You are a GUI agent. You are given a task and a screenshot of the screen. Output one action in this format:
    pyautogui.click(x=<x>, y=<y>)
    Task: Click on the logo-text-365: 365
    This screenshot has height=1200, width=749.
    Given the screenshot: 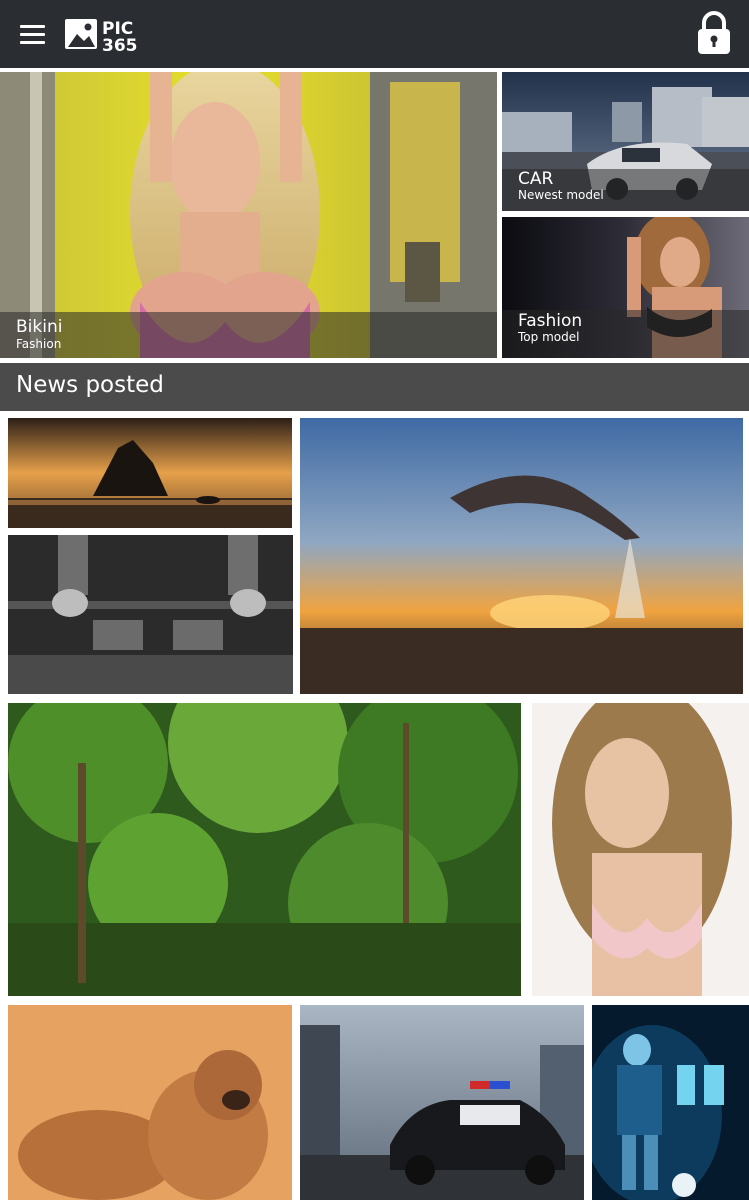 What is the action you would take?
    pyautogui.click(x=120, y=44)
    